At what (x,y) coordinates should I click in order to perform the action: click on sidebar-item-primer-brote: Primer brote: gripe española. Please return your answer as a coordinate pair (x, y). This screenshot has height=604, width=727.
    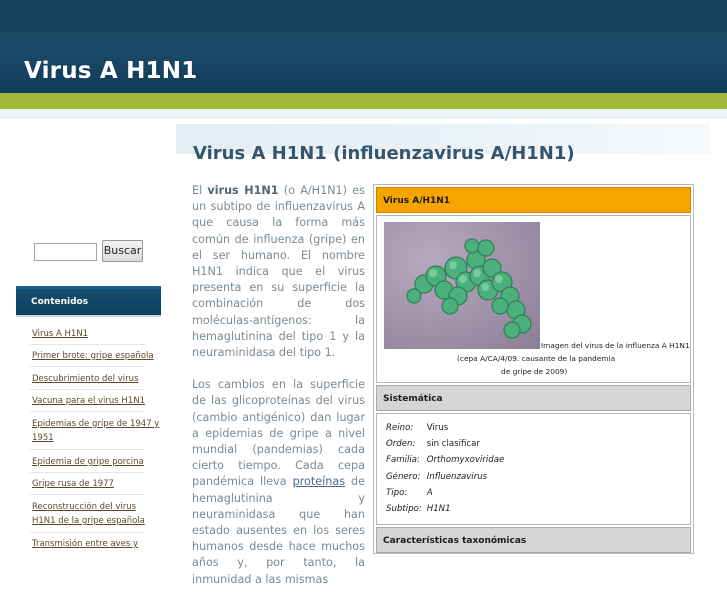
    Looking at the image, I should click on (93, 356).